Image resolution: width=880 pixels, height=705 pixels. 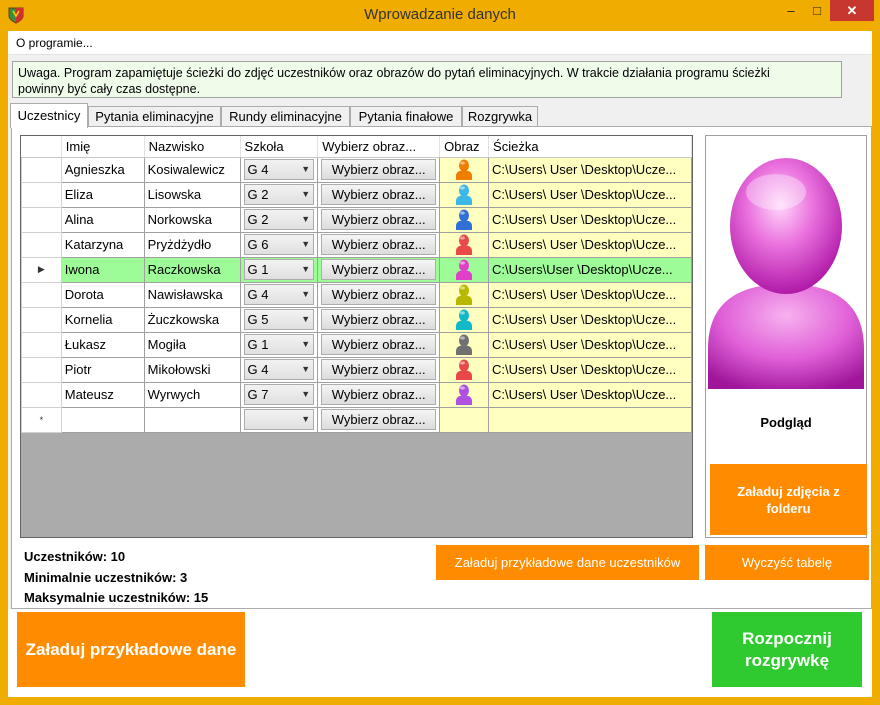 What do you see at coordinates (279, 219) in the screenshot?
I see `cell-school: G 2 ▼` at bounding box center [279, 219].